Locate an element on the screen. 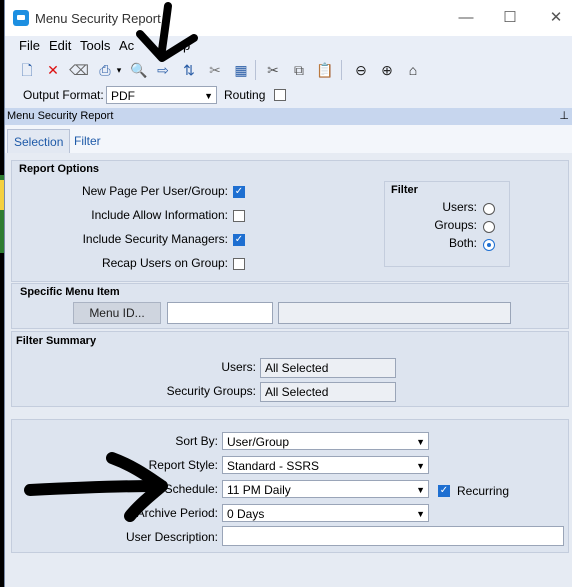 This screenshot has width=572, height=587. annotation-arrow-top-shaft is located at coordinates (165, 28).